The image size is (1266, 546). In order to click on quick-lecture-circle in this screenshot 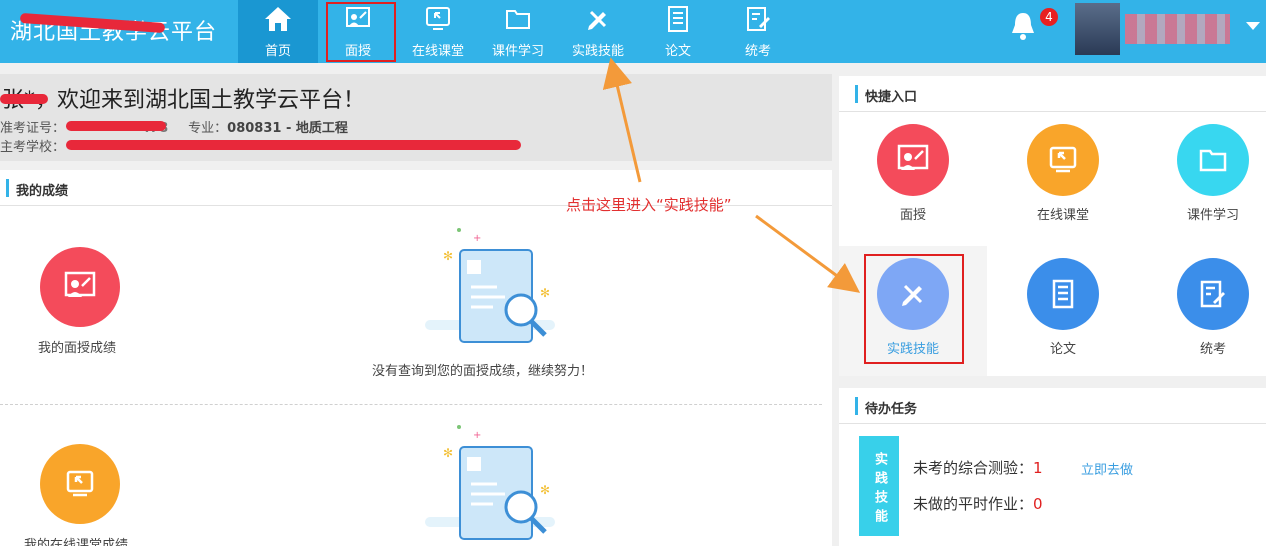, I will do `click(913, 160)`.